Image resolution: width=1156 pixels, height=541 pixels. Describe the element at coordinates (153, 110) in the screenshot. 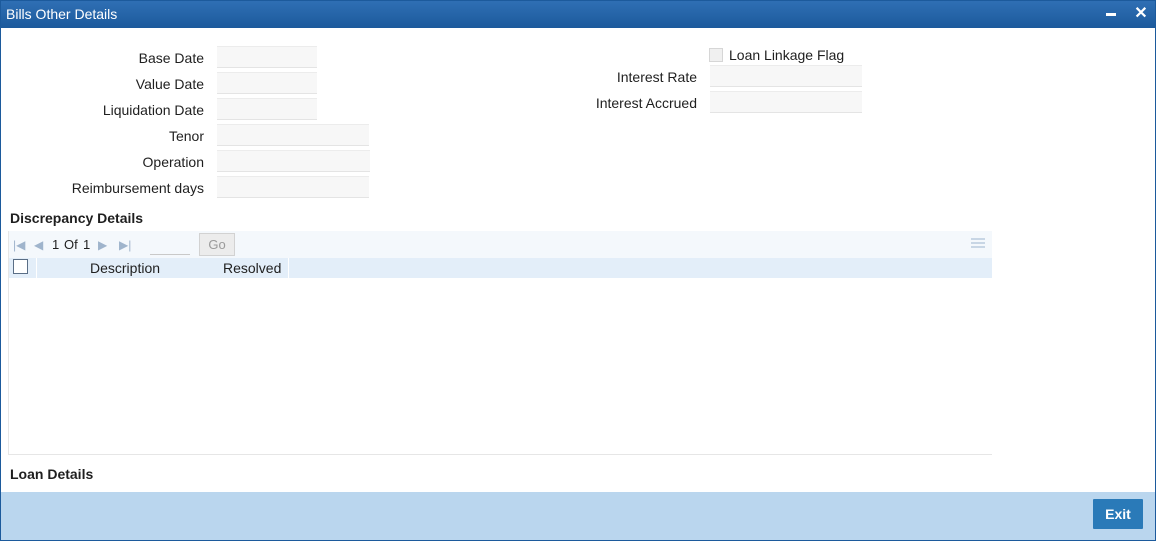

I see `liquidation-date-label: Liquidation Date` at that location.